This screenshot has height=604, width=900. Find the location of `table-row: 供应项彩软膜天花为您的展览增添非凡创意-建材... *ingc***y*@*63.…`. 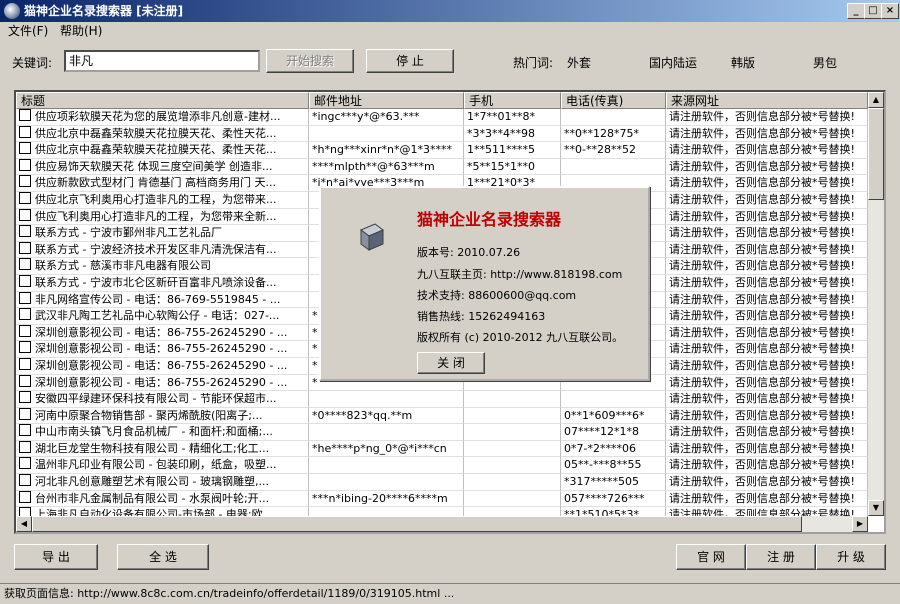

table-row: 供应项彩软膜天花为您的展览增添非凡创意-建材... *ingc***y*@*63.… is located at coordinates (442, 117).